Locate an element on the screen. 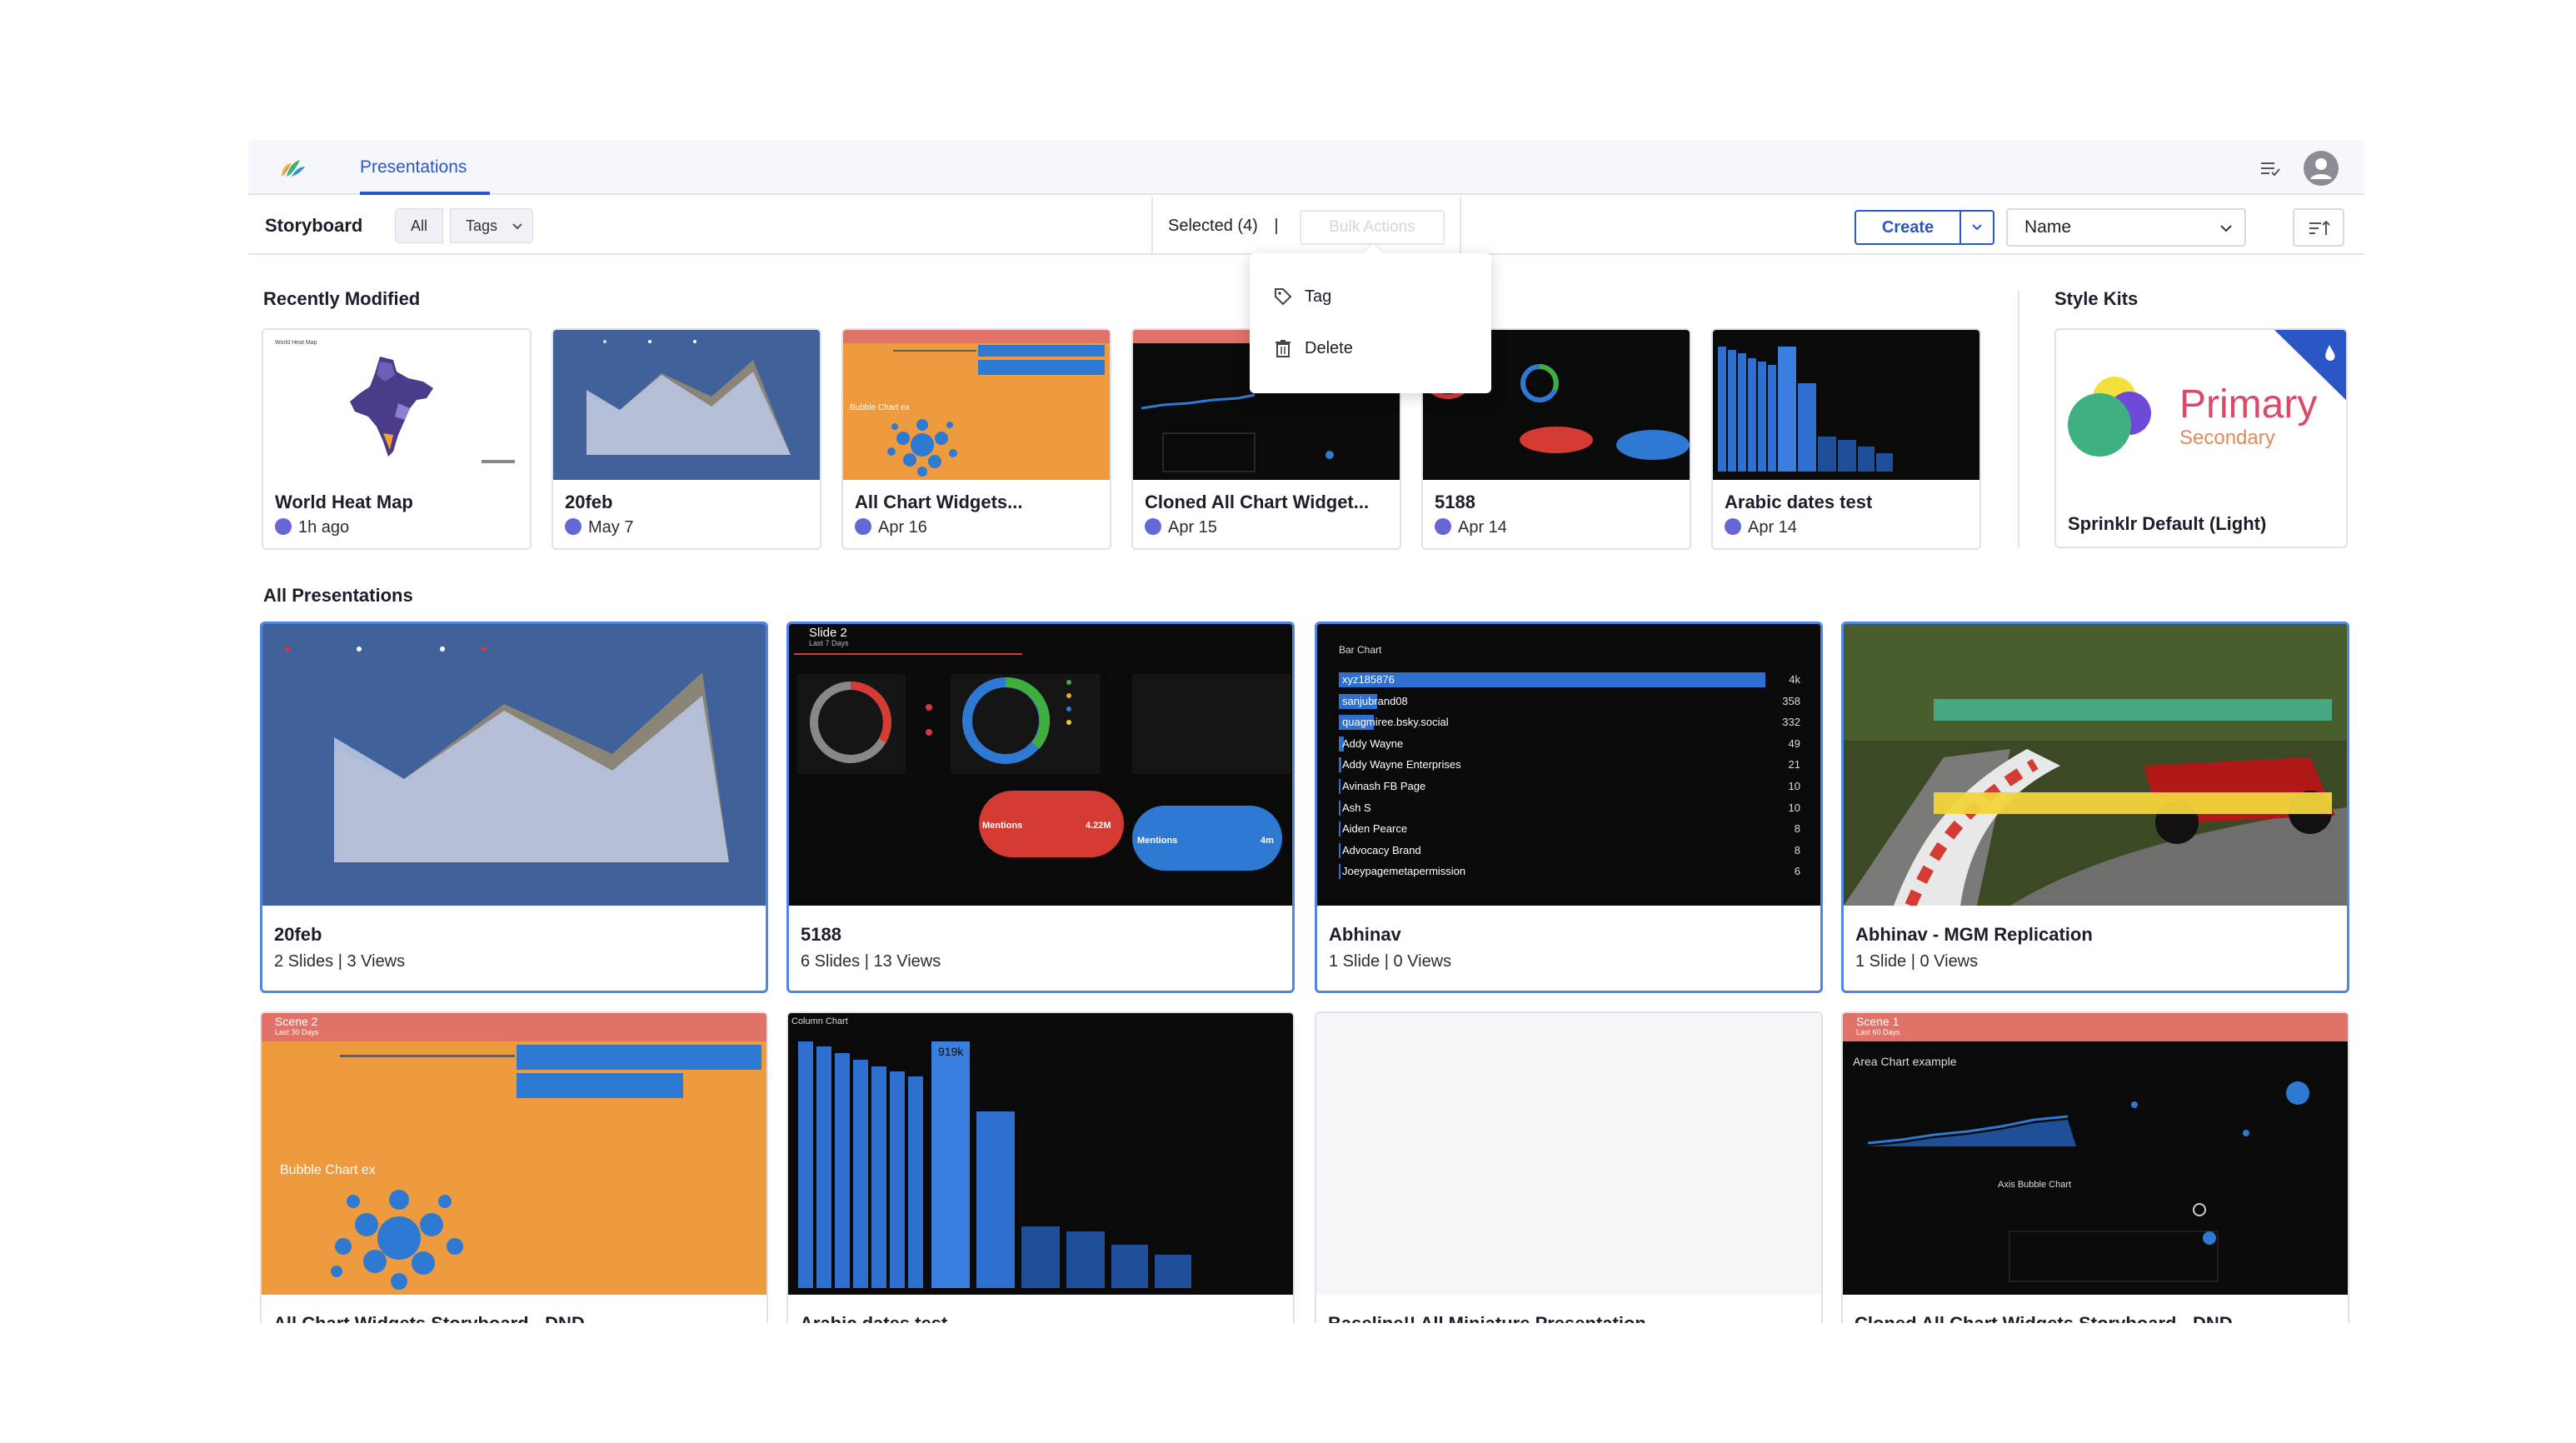 The image size is (2576, 1443). user-avatar-icon is located at coordinates (2321, 168).